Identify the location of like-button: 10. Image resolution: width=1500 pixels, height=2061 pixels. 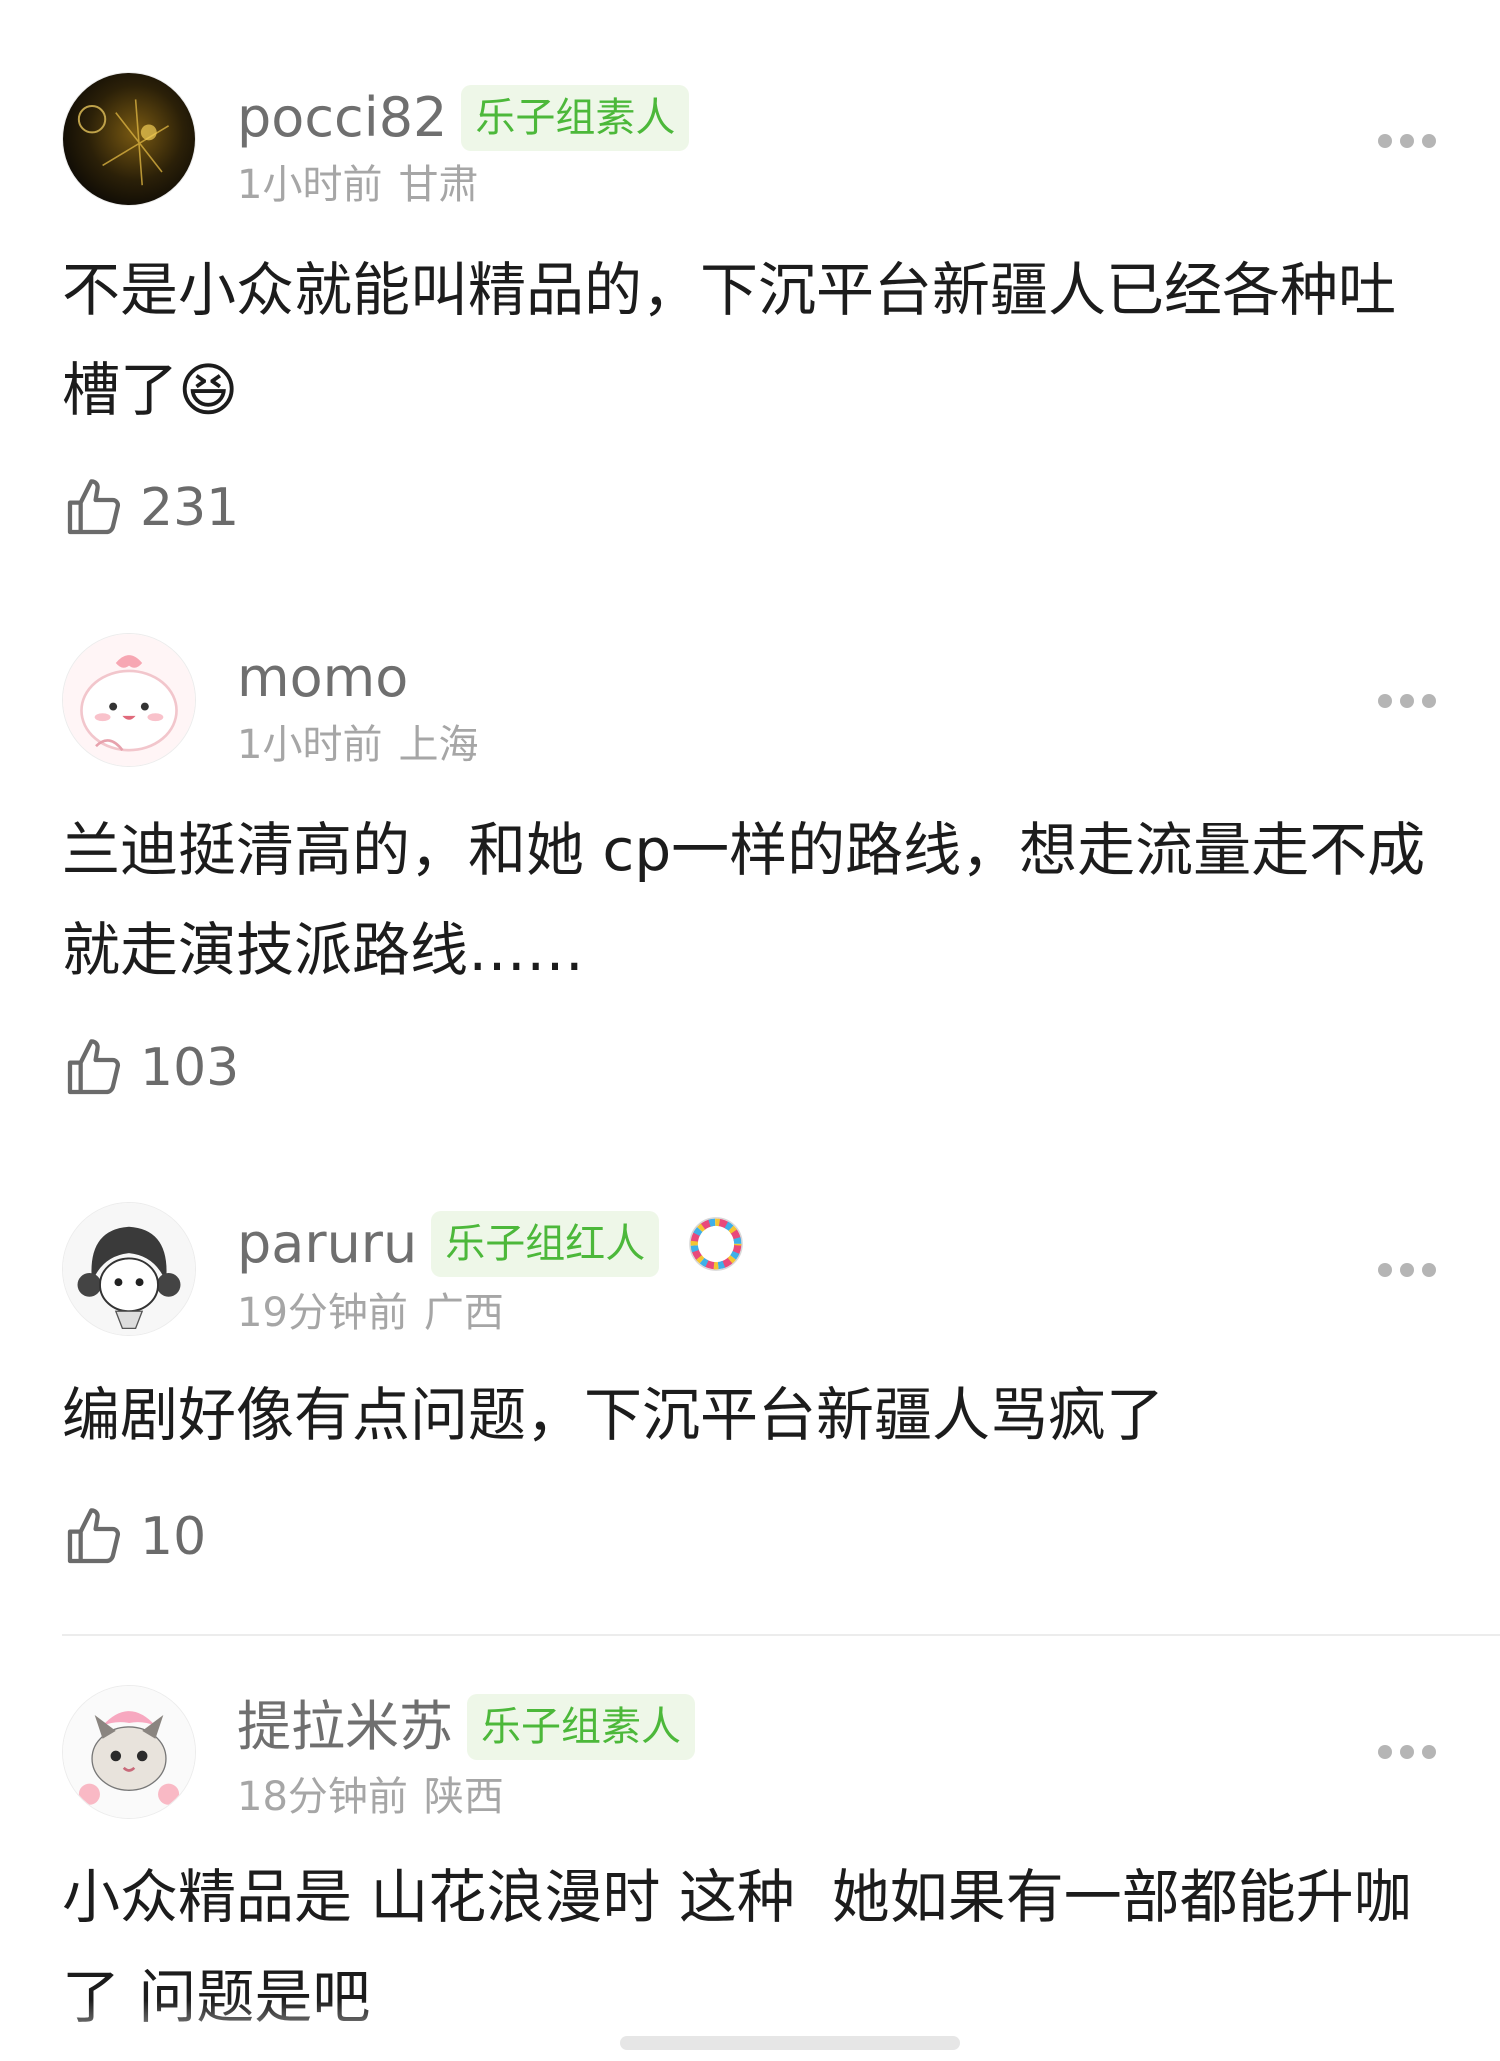
(134, 1537).